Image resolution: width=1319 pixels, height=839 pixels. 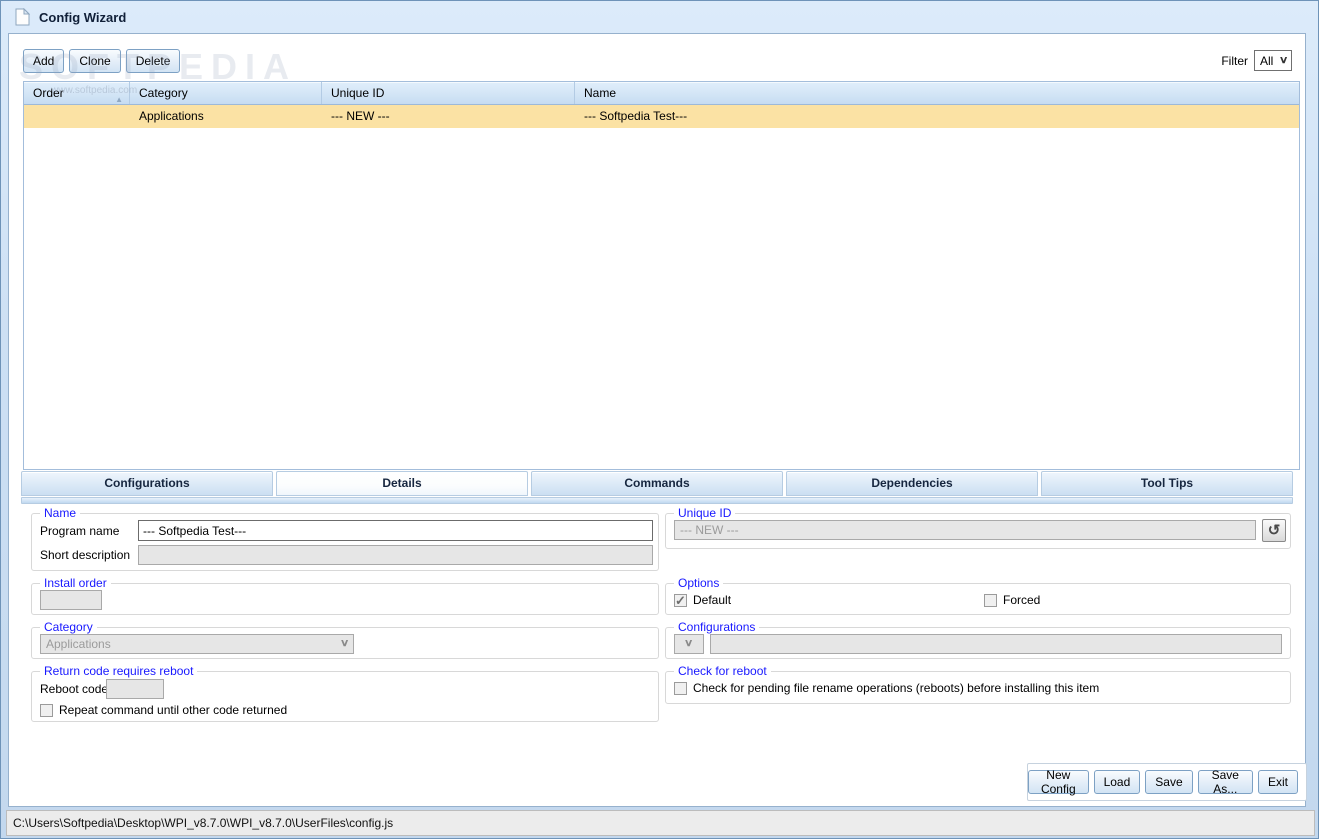 I want to click on category-legend: Category, so click(x=68, y=627).